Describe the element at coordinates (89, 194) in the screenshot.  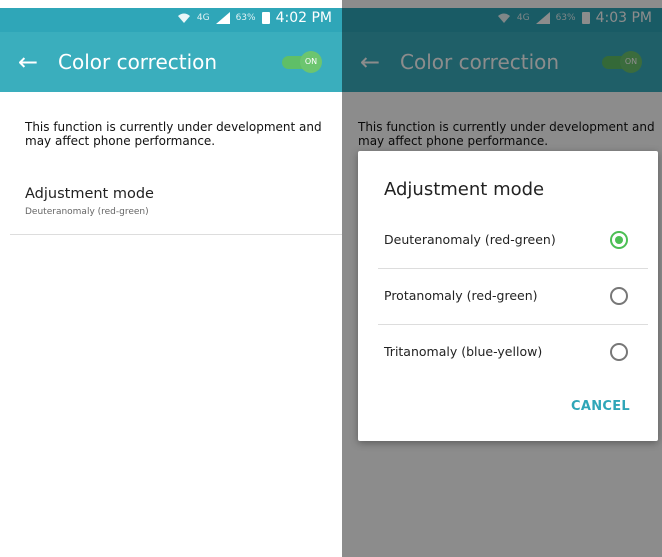
I see `adjustment-mode-title: Adjustment mode` at that location.